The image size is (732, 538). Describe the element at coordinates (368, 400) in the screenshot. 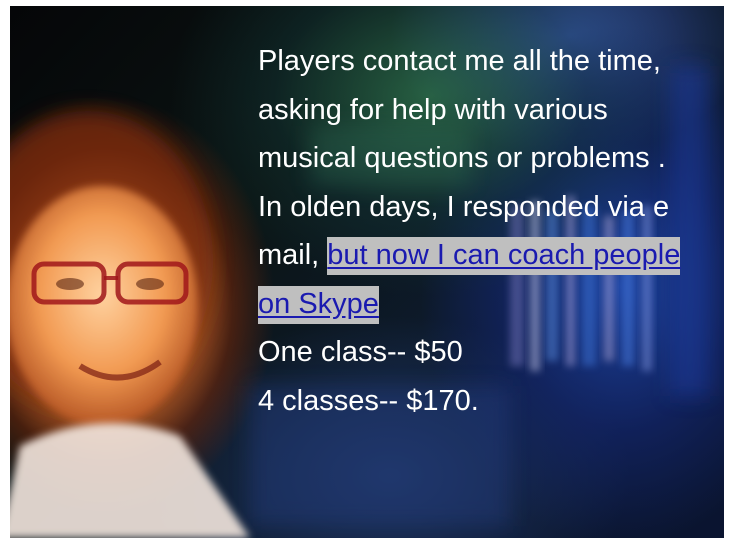

I see `price-four-classes: 4 classes-- $170.` at that location.